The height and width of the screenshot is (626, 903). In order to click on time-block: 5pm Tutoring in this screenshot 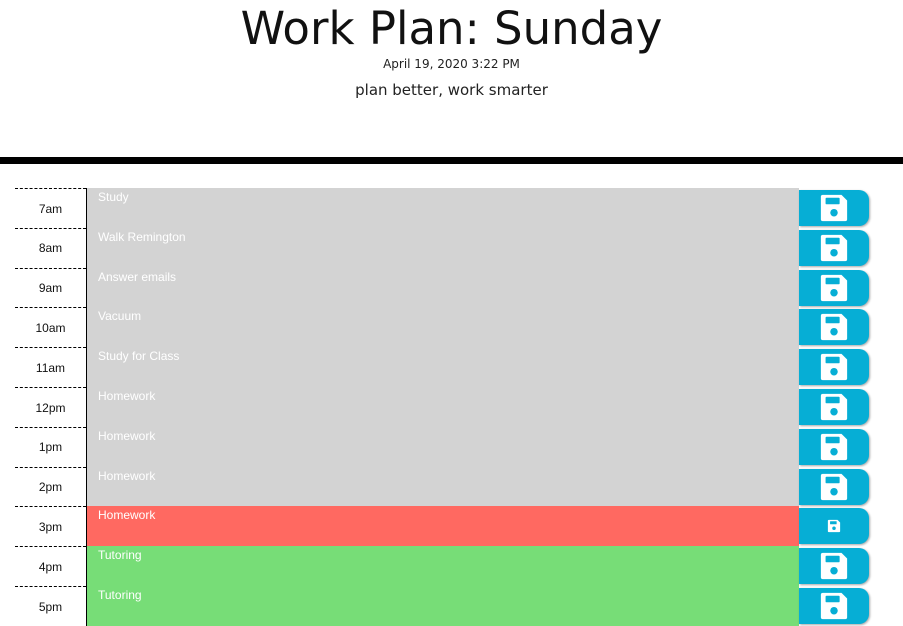, I will do `click(451, 606)`.